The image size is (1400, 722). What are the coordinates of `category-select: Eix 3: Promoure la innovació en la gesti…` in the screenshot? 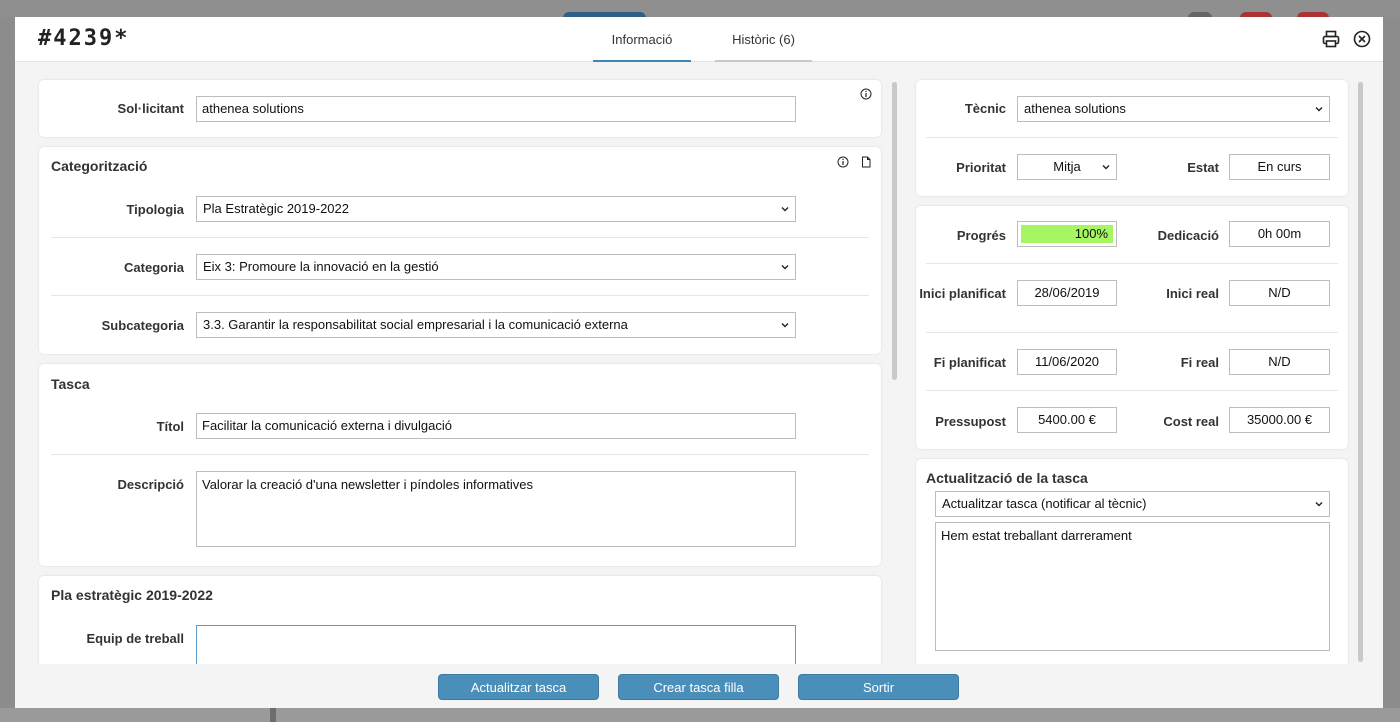 It's located at (496, 267).